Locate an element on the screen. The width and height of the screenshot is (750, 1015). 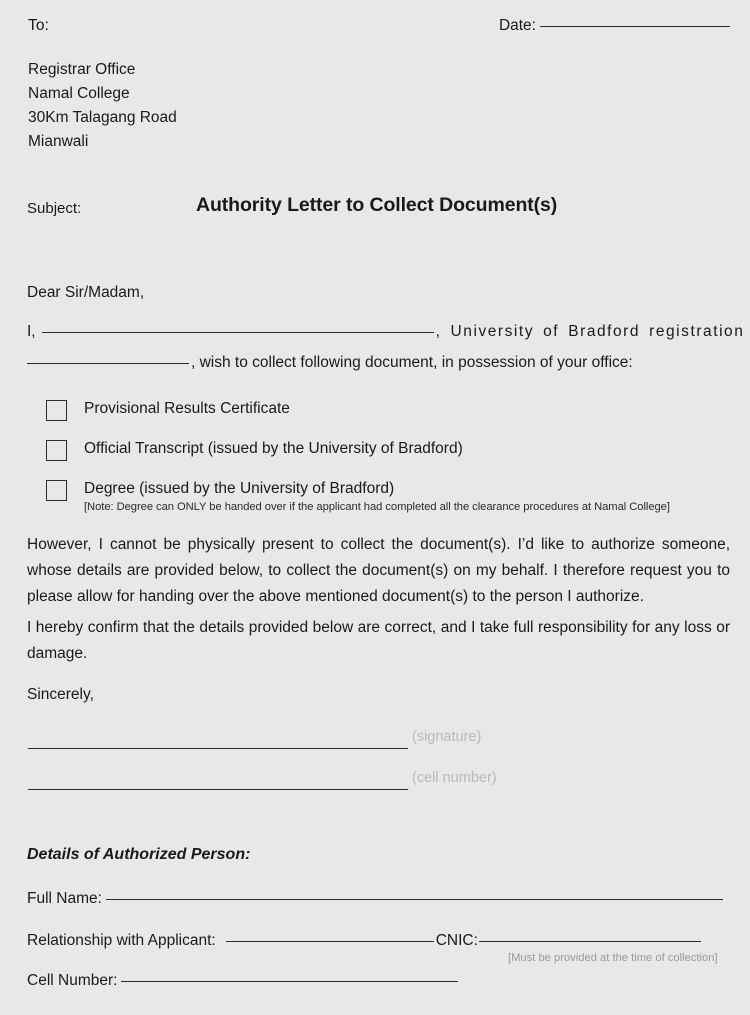
authorized-cell-number-label: Cell Number: is located at coordinates (72, 980).